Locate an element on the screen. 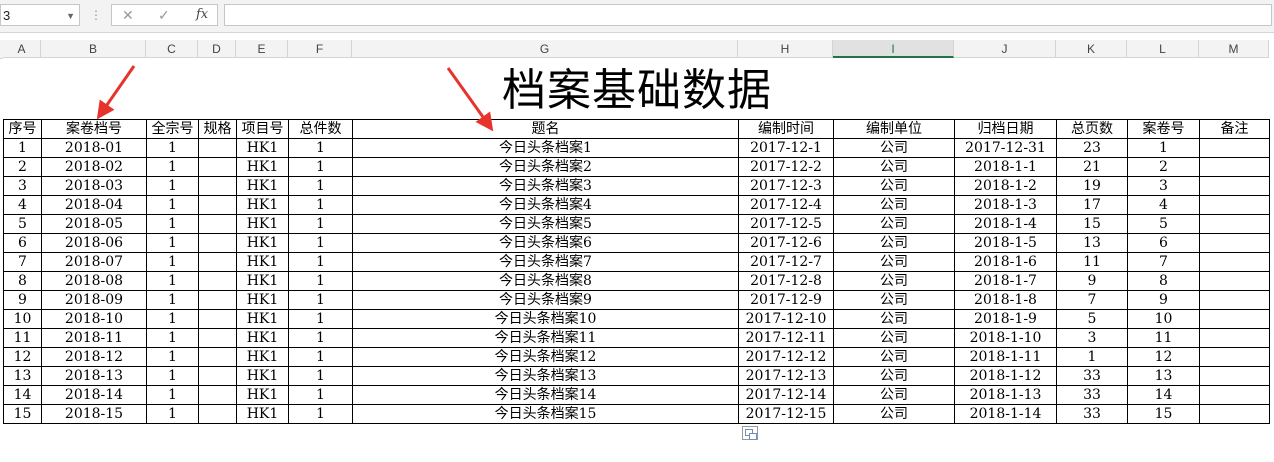  table-cell: 8 is located at coordinates (1163, 281).